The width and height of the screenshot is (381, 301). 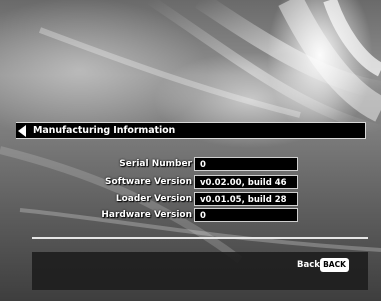 What do you see at coordinates (104, 130) in the screenshot?
I see `page-title: Manufacturing Information` at bounding box center [104, 130].